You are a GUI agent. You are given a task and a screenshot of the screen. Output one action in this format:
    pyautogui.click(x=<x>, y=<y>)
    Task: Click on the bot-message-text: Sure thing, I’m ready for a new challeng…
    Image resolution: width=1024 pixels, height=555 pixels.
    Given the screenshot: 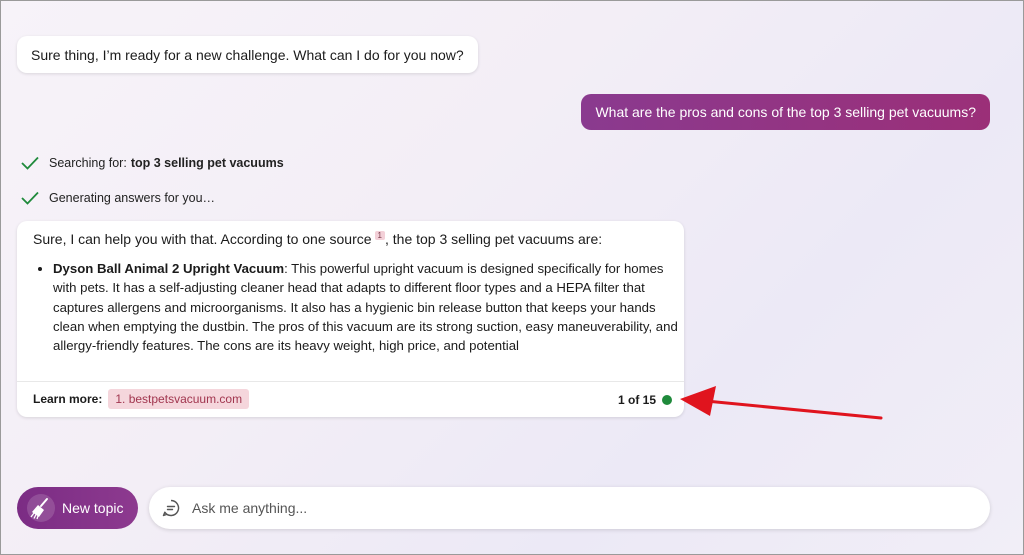 What is the action you would take?
    pyautogui.click(x=247, y=54)
    